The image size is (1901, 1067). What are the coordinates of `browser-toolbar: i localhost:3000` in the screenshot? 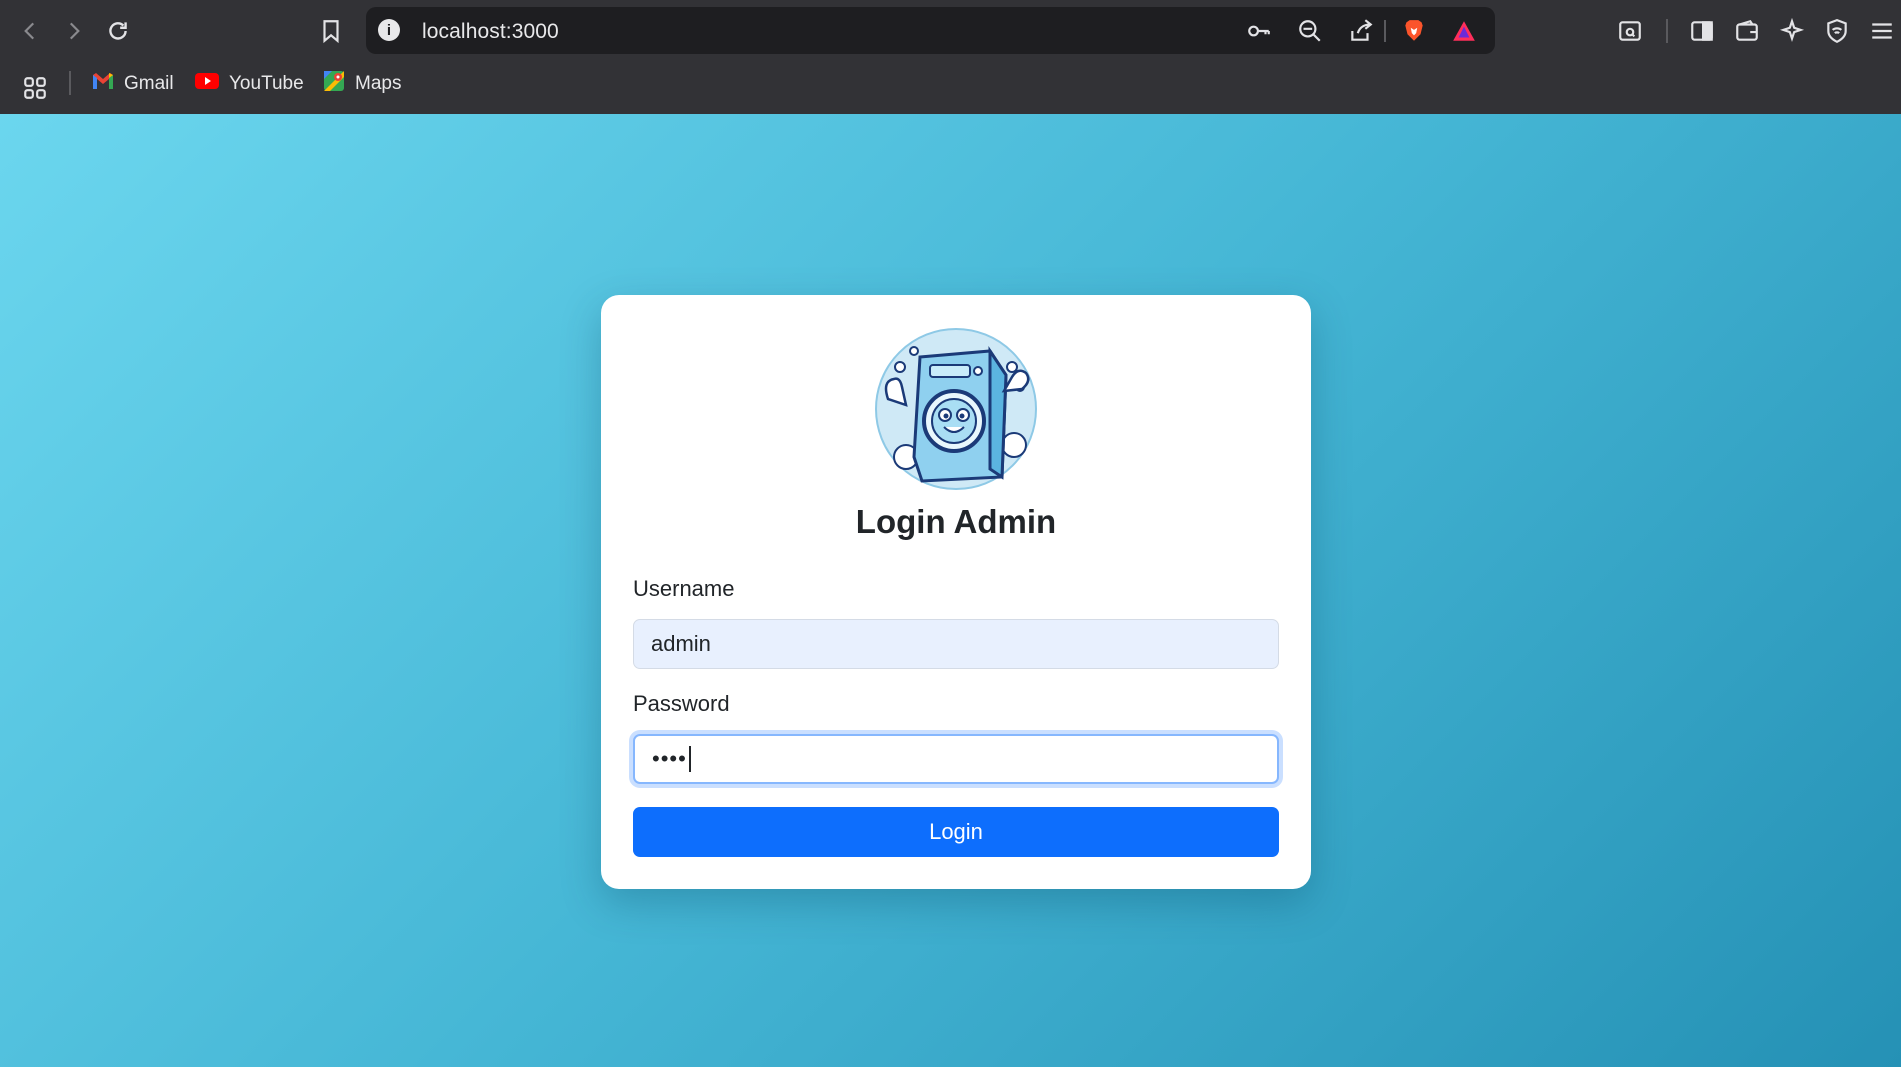 It's located at (950, 31).